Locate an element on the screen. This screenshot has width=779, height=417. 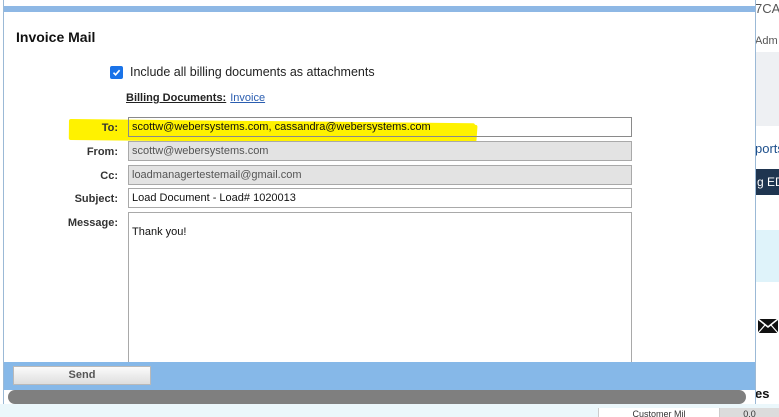
background-section-heading: es is located at coordinates (762, 393).